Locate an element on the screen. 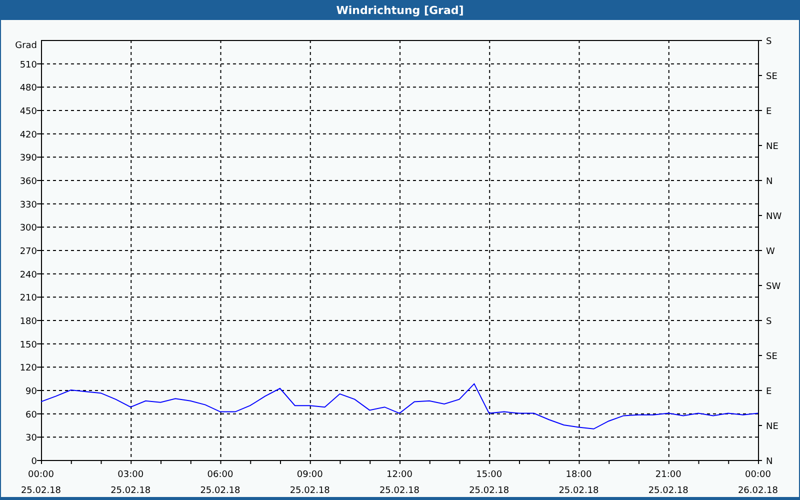 The image size is (800, 500). y-tick-label: 120 is located at coordinates (28, 369).